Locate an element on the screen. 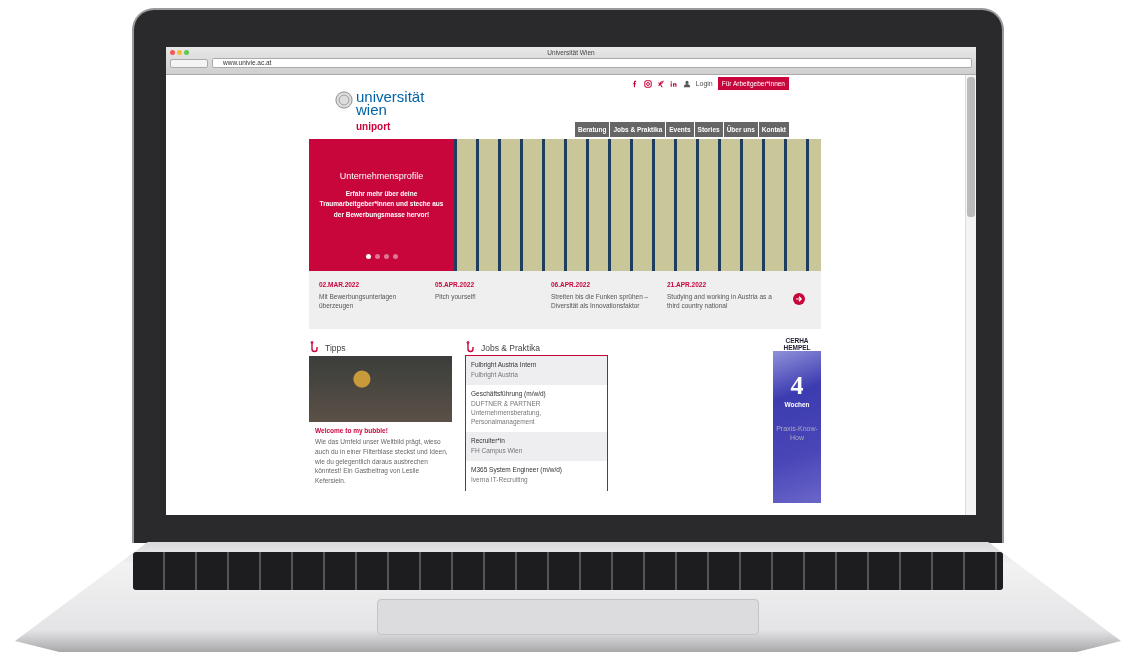 This screenshot has width=1136, height=665. xing-icon is located at coordinates (660, 83).